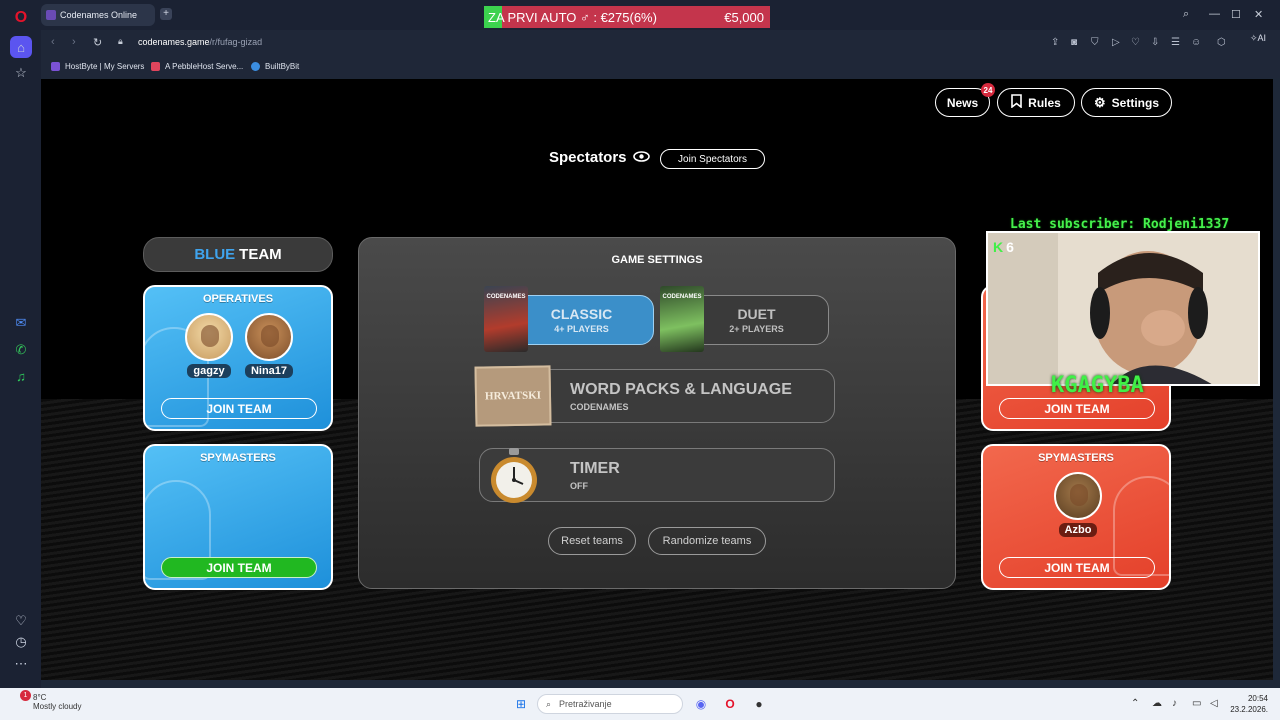 Image resolution: width=1280 pixels, height=720 pixels. I want to click on share-icon: ⇪, so click(1055, 42).